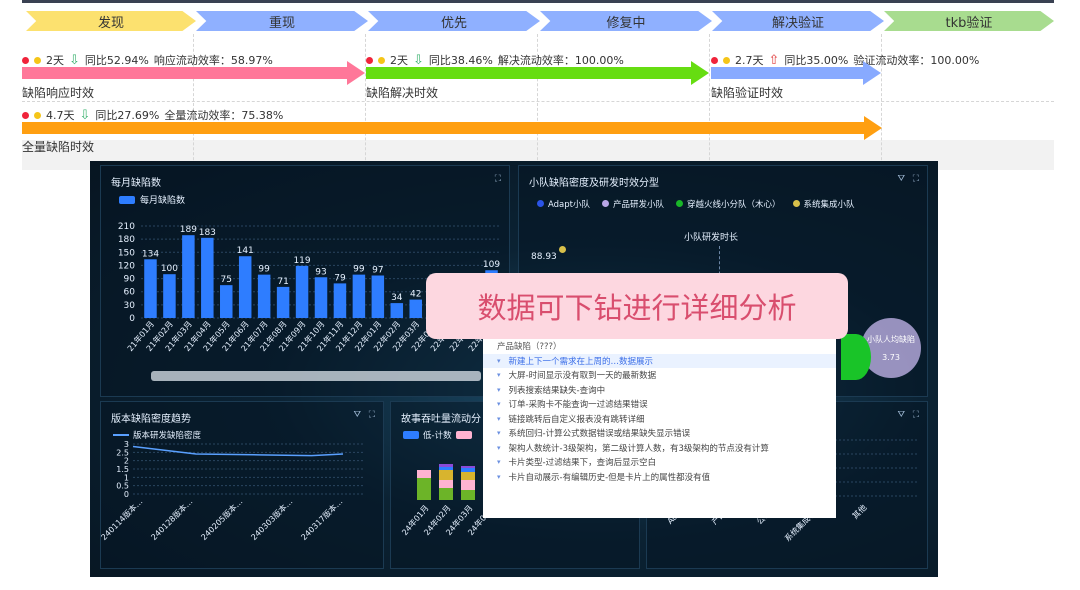 Image resolution: width=1080 pixels, height=590 pixels. I want to click on stage-tkb-verify: tkb验证, so click(969, 21).